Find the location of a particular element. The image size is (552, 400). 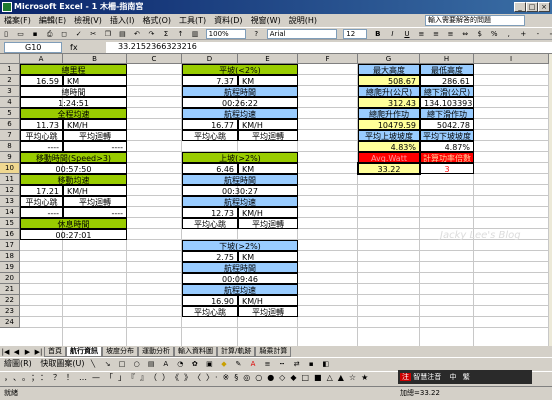

cell-d9: 上坡(>2%) is located at coordinates (240, 157).